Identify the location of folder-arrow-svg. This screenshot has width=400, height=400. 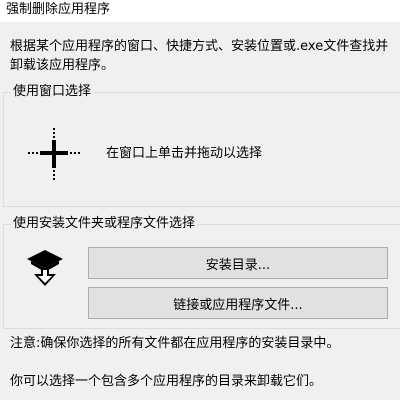
(45, 268).